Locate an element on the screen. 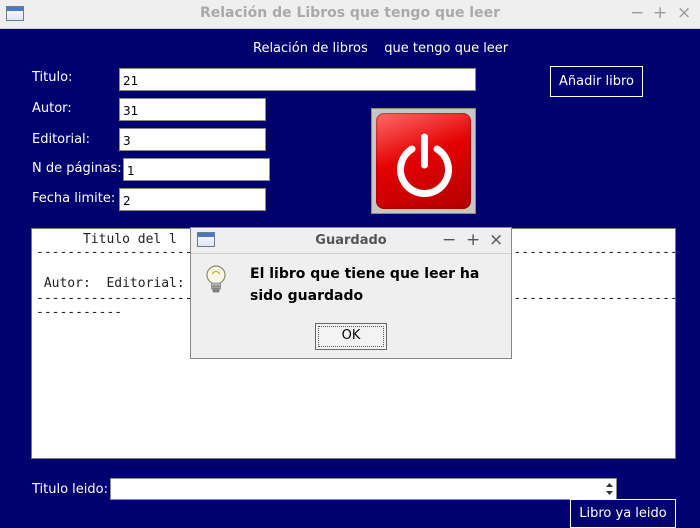  header-label: Relación de libros que tengo que leer is located at coordinates (381, 48).